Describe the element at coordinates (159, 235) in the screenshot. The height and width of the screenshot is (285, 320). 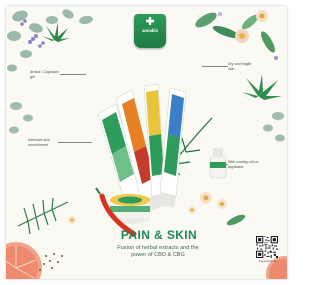
I see `page-title: PAIN & SKIN` at that location.